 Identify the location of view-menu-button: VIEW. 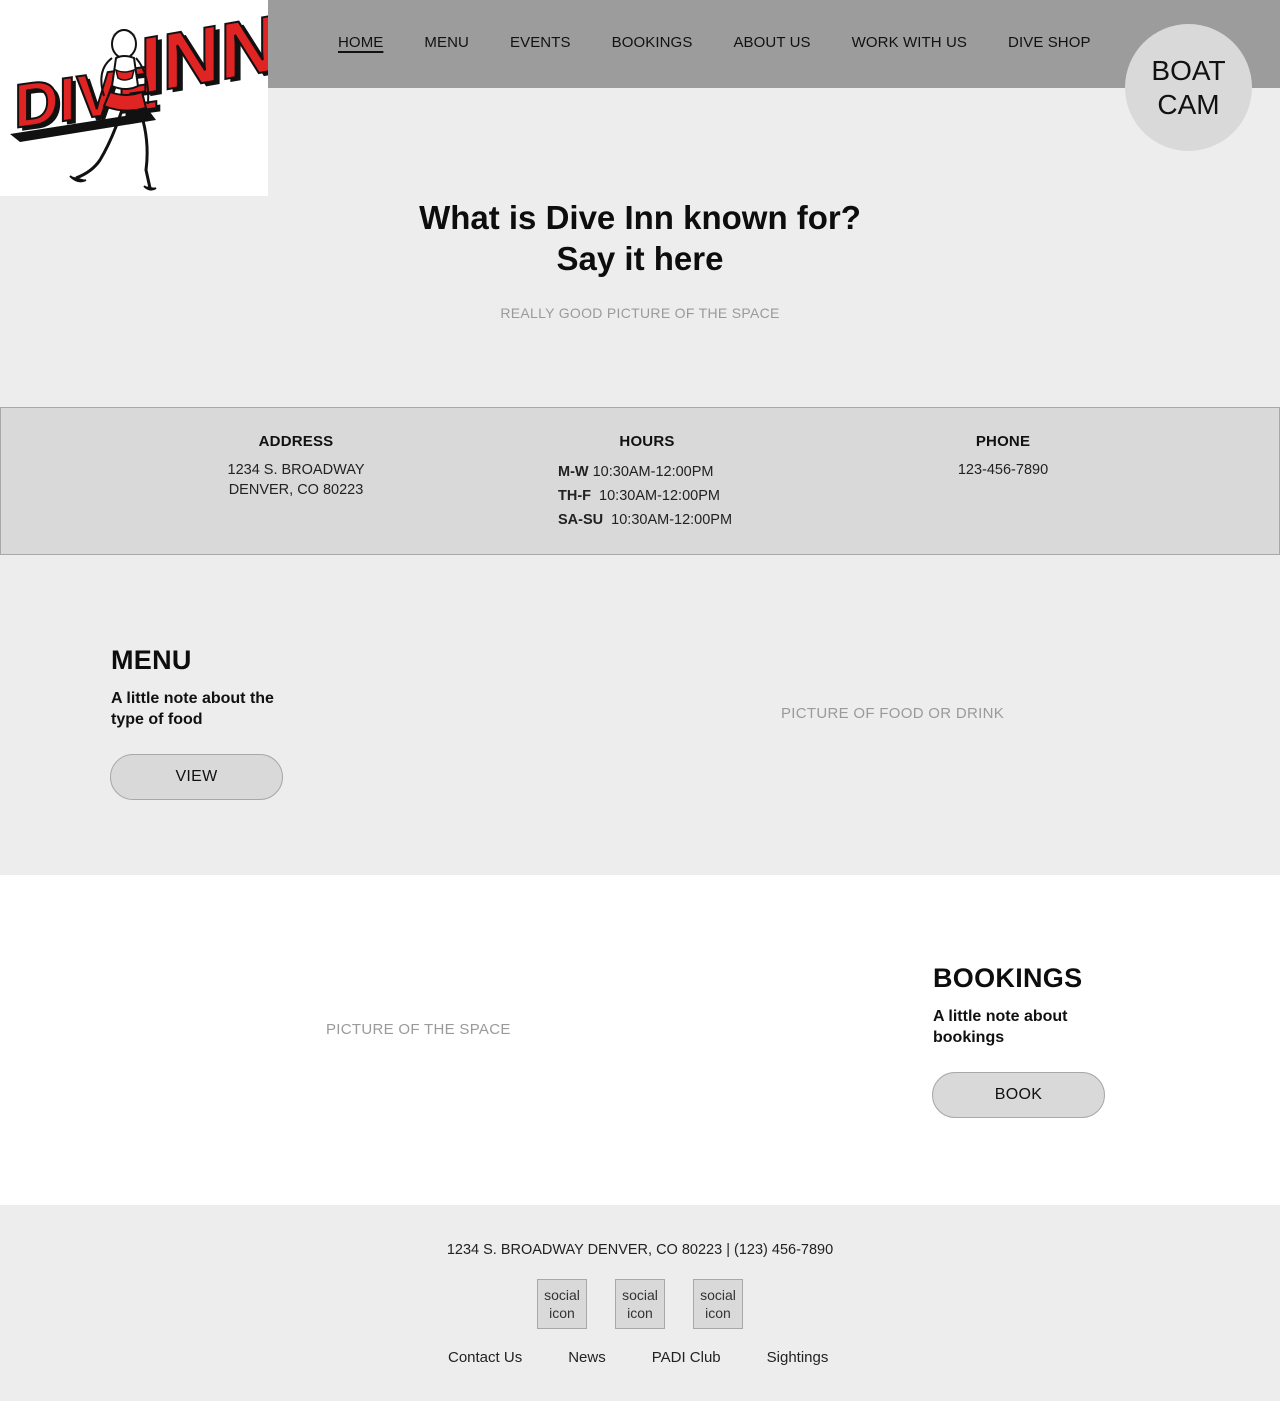
(196, 777).